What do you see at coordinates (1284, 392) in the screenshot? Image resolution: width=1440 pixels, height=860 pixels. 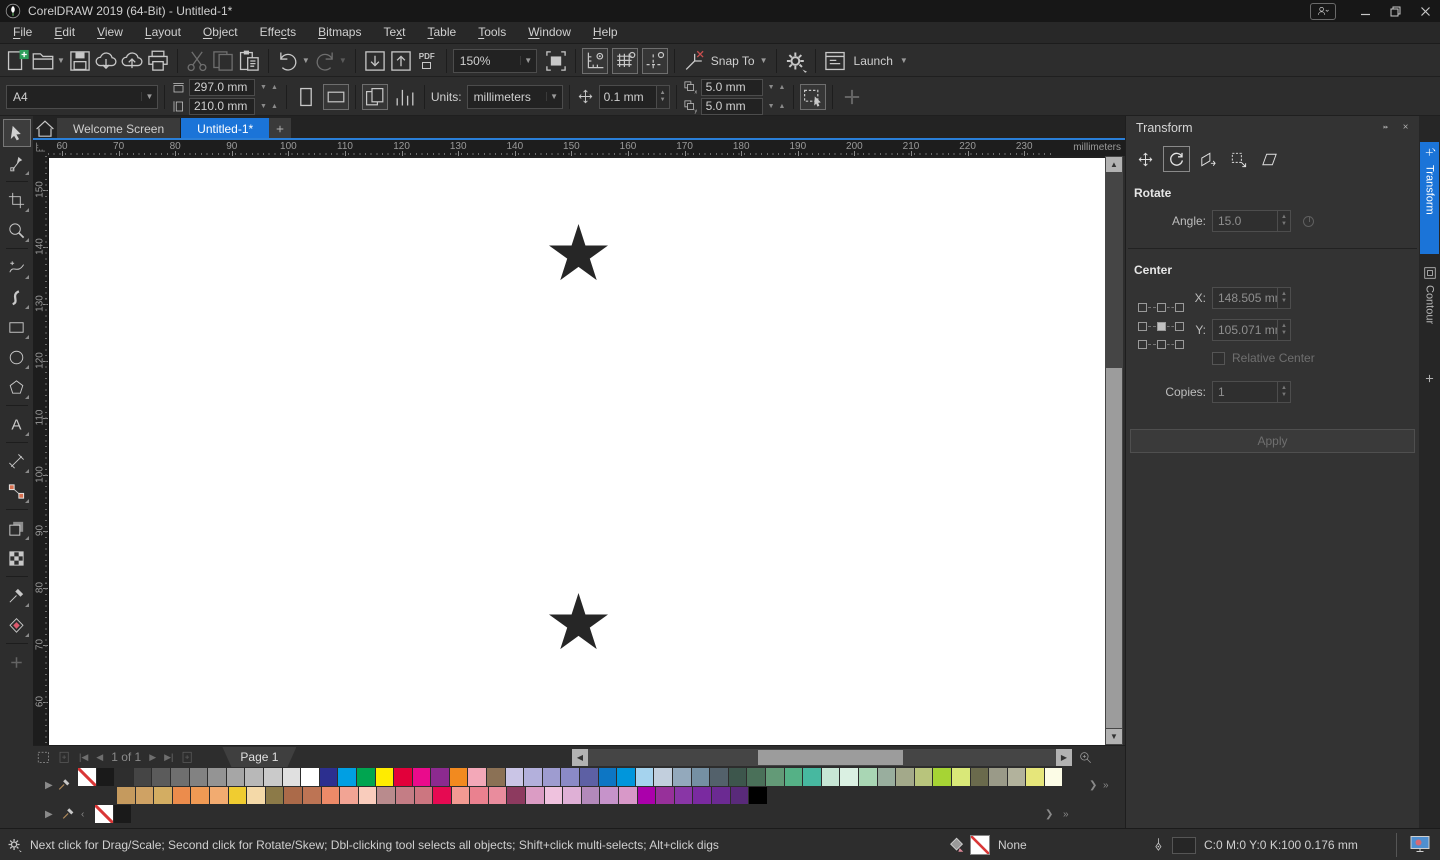 I see `copies-spinner: ▲ ▼` at bounding box center [1284, 392].